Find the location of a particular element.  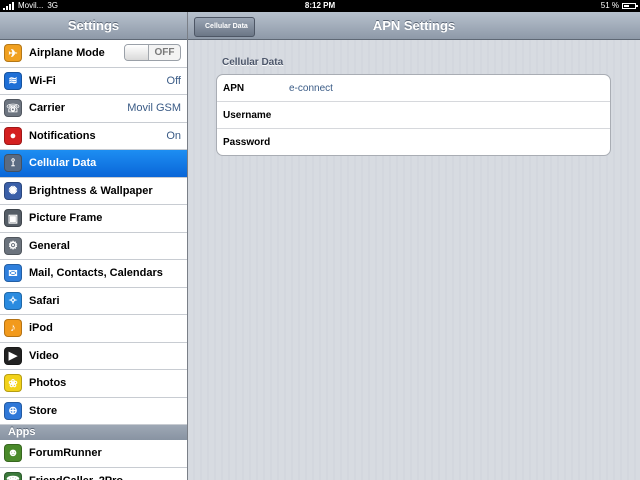

sidebar-item-value: Off is located at coordinates (173, 80).